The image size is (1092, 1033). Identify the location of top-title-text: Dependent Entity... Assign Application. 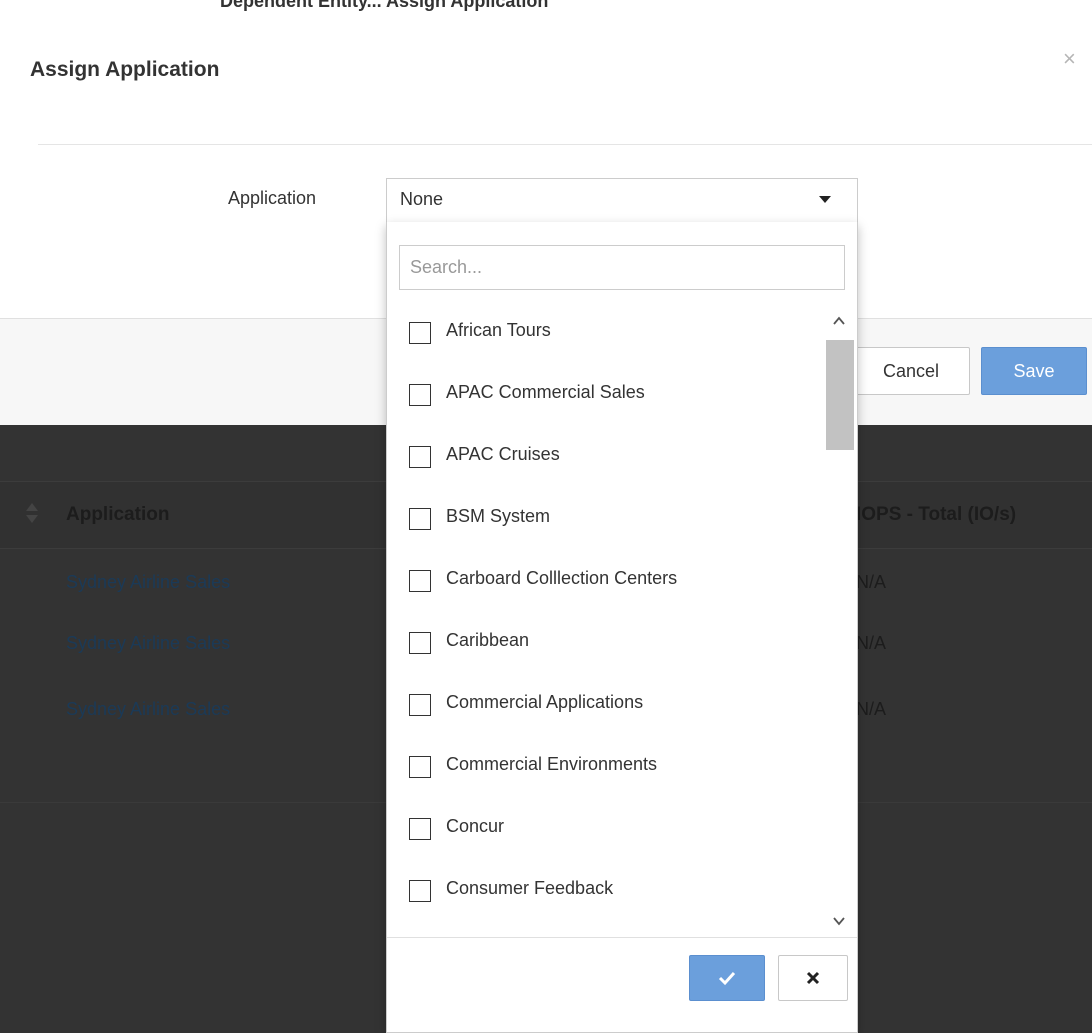
(384, 5).